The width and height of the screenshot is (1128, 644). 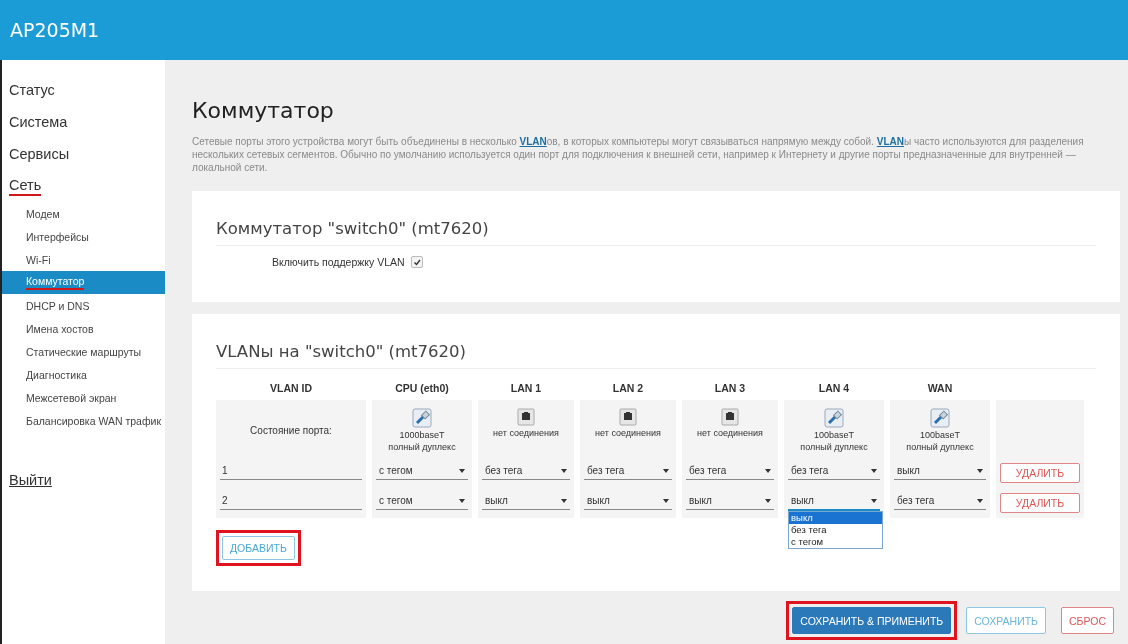 What do you see at coordinates (422, 435) in the screenshot?
I see `port-status-text: 1000baseT` at bounding box center [422, 435].